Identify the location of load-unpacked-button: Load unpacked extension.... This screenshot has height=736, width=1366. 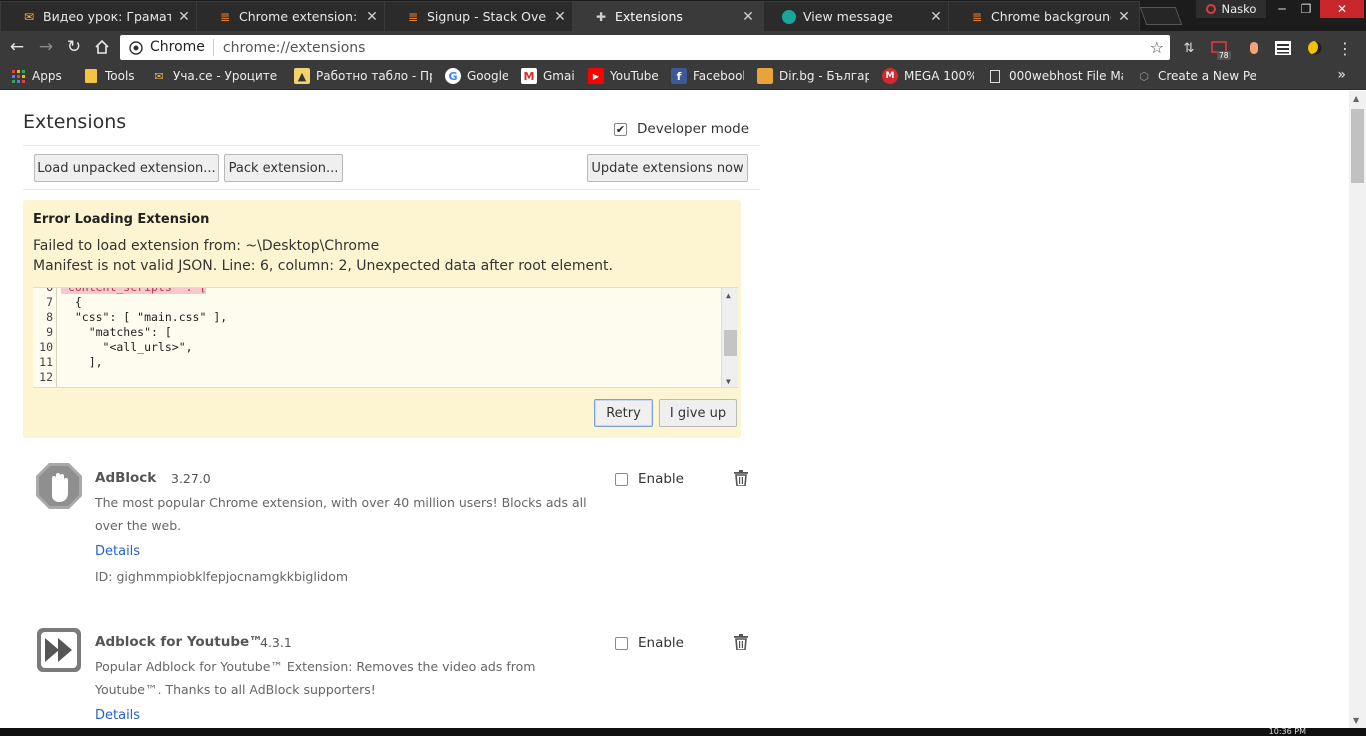
(126, 168).